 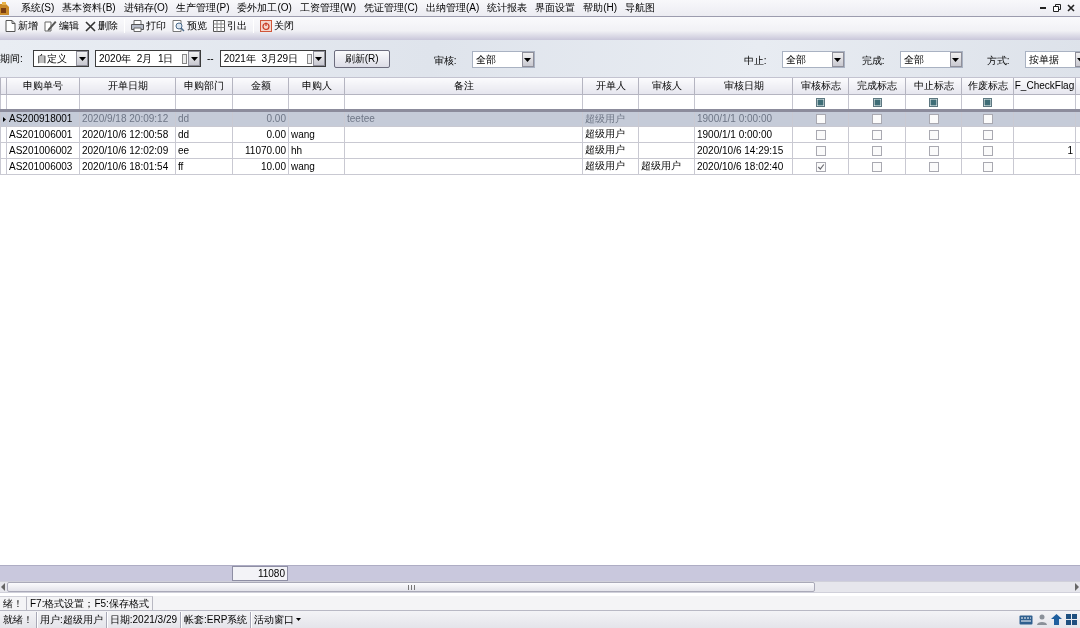 I want to click on toolbar-button: 关闭, so click(x=277, y=26).